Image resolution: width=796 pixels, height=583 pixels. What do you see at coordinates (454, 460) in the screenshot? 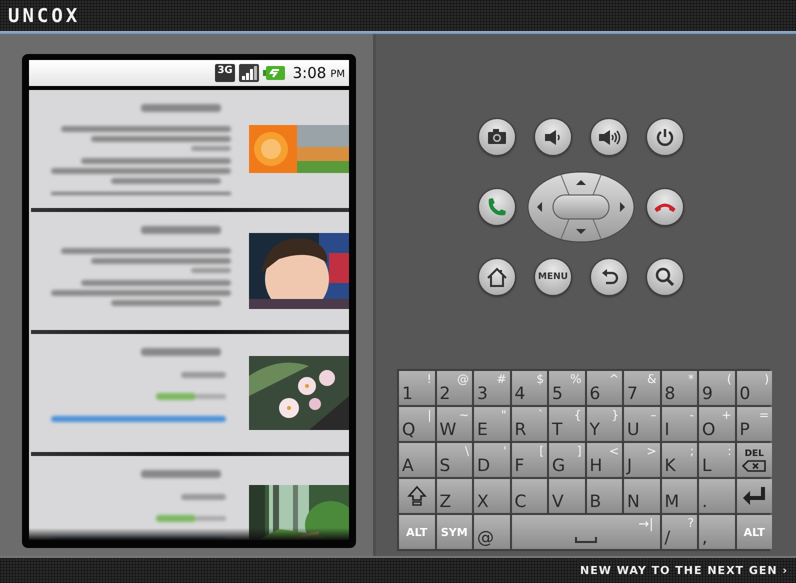
I see `key: S \` at bounding box center [454, 460].